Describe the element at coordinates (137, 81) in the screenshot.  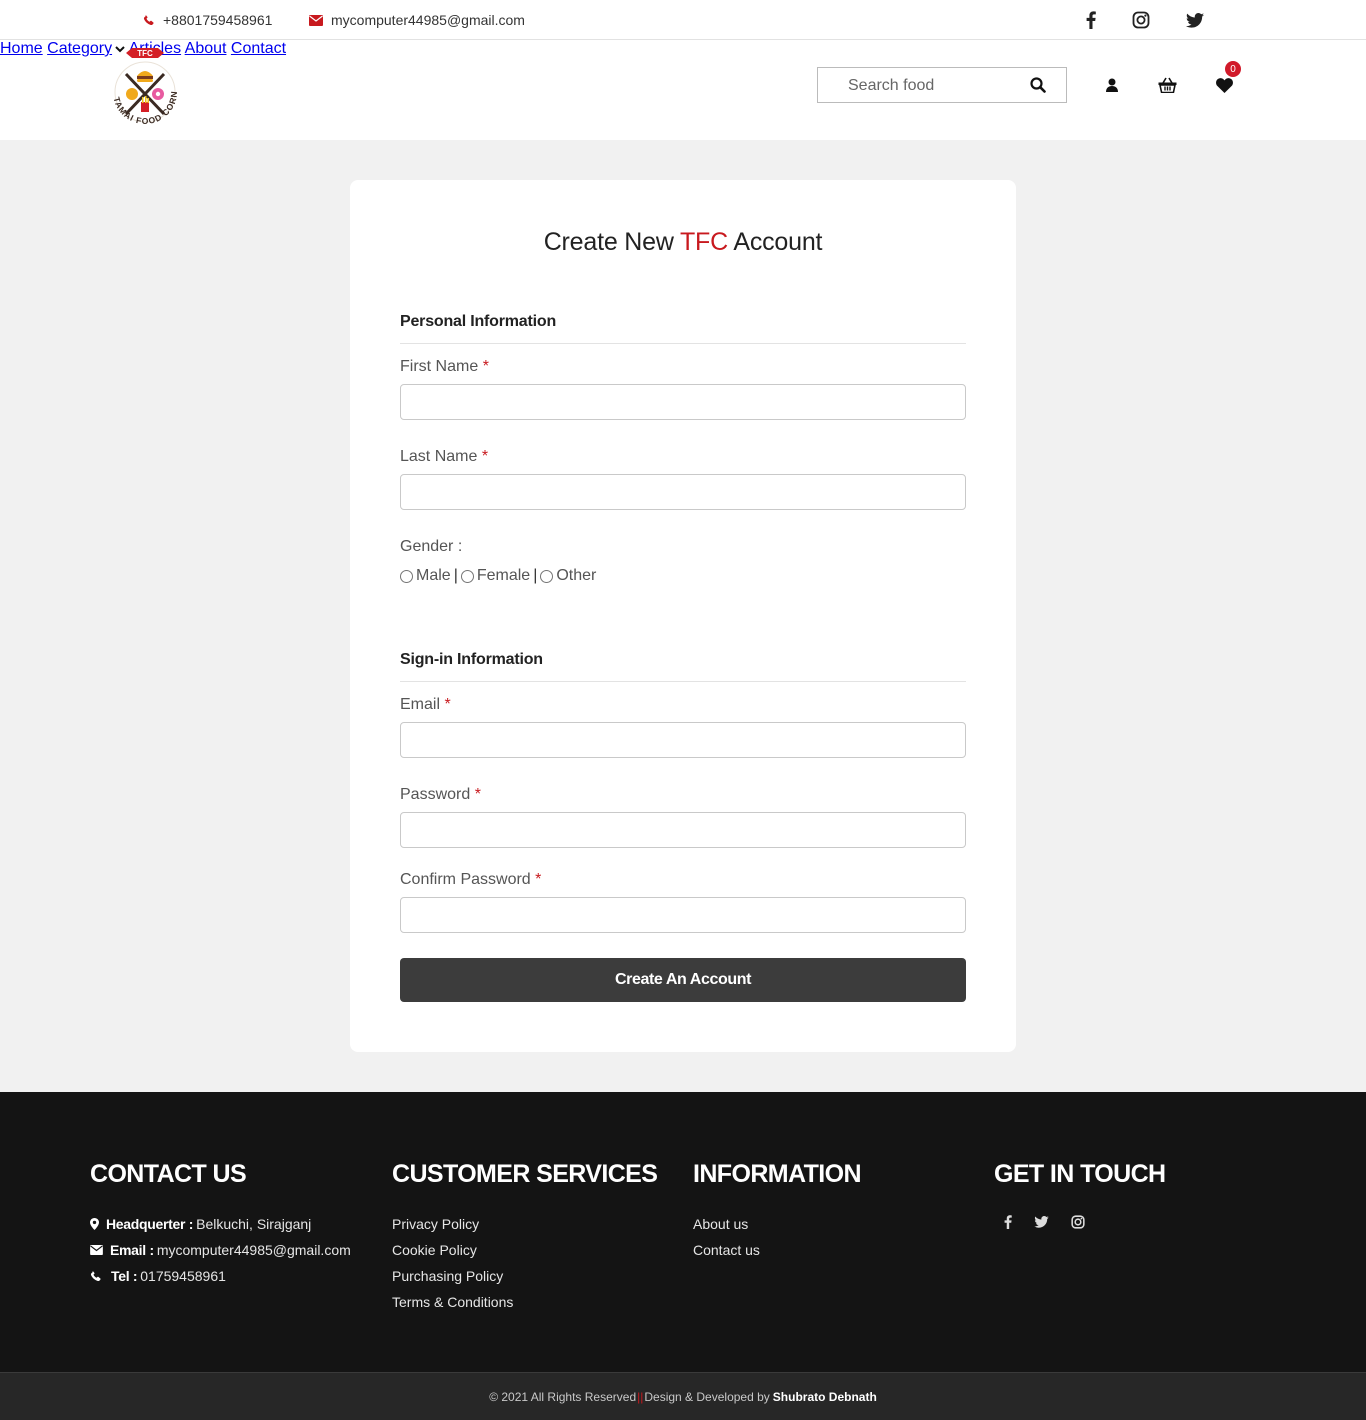
I see `tfc-logo-icon: TFC TAMAI FOOD CORNER` at that location.